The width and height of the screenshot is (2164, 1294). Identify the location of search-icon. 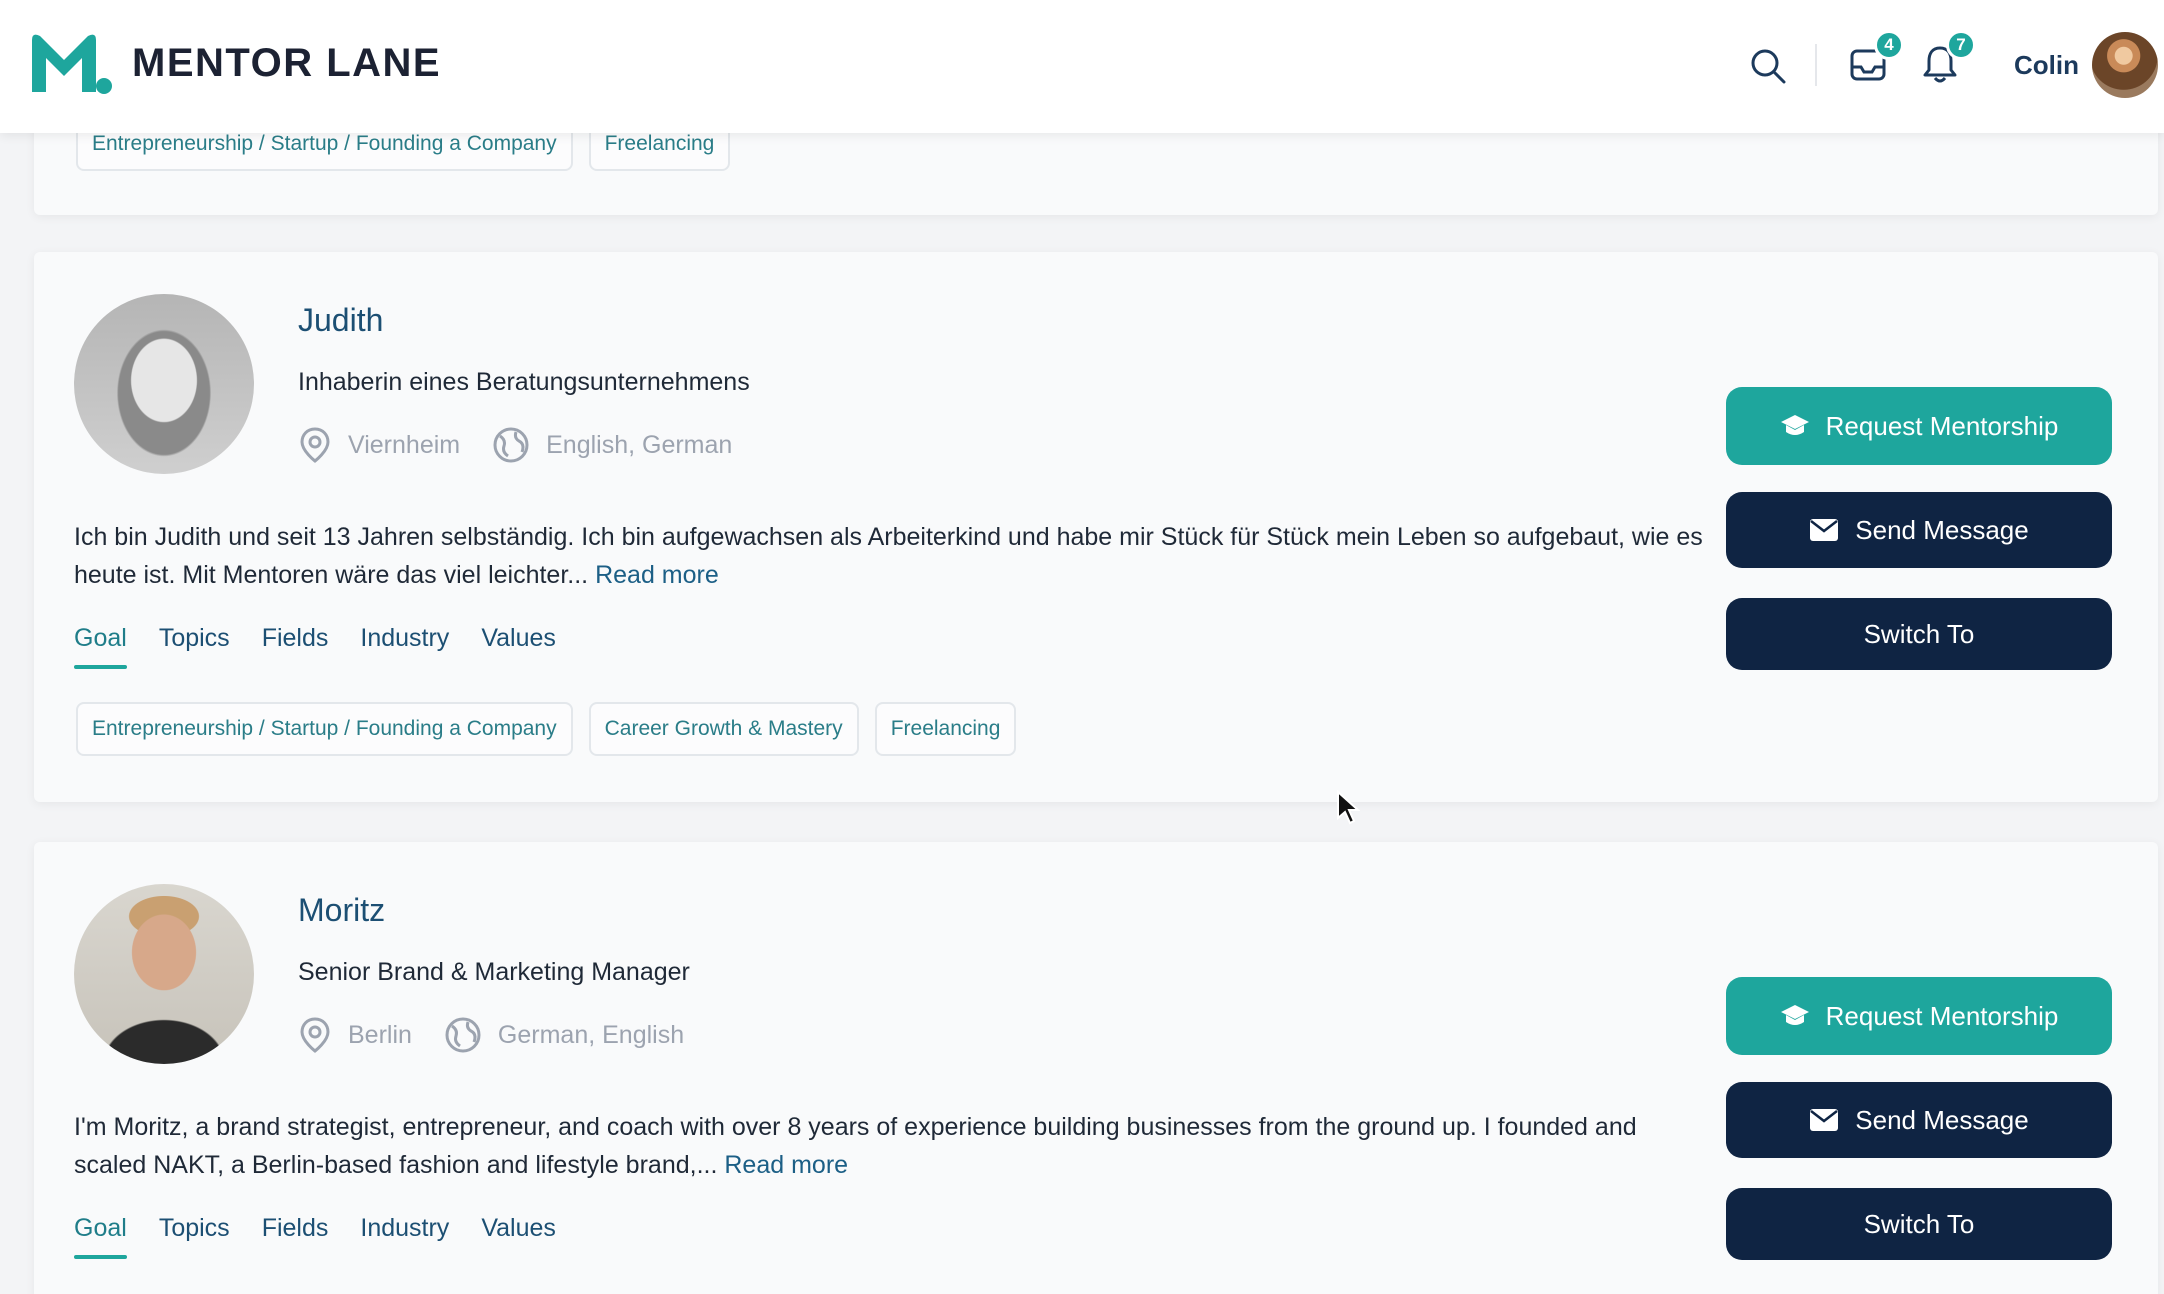
(1768, 66).